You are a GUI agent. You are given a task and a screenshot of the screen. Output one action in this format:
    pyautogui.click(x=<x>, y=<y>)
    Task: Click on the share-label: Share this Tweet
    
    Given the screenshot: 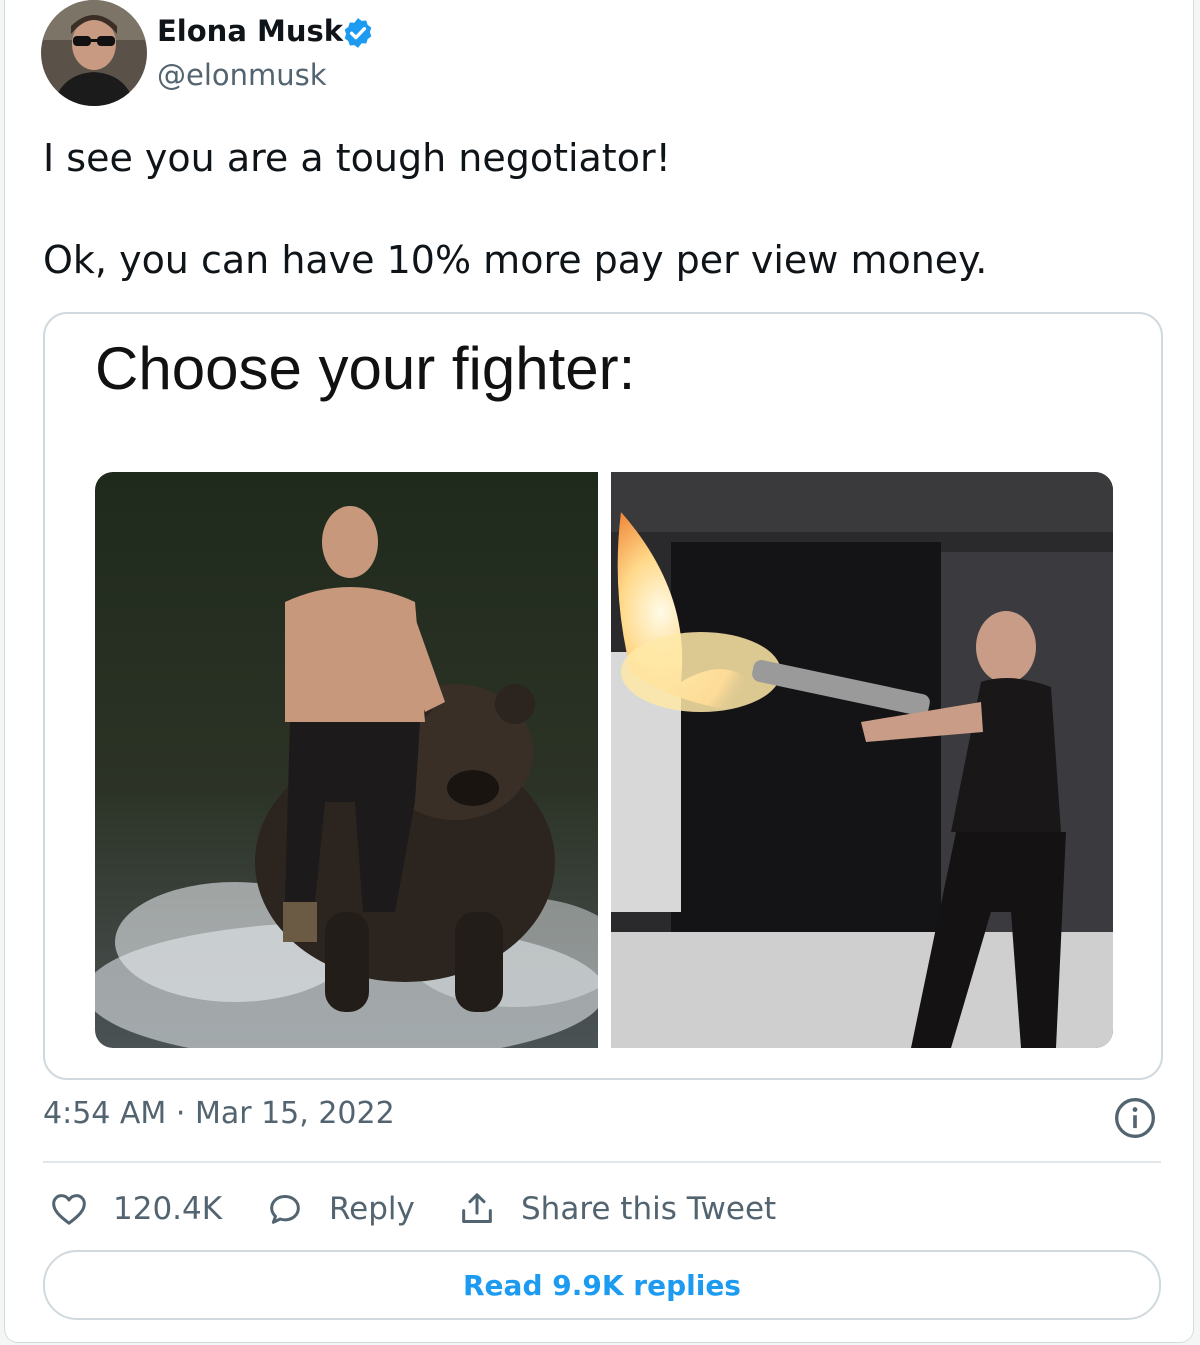 What is the action you would take?
    pyautogui.click(x=649, y=1209)
    